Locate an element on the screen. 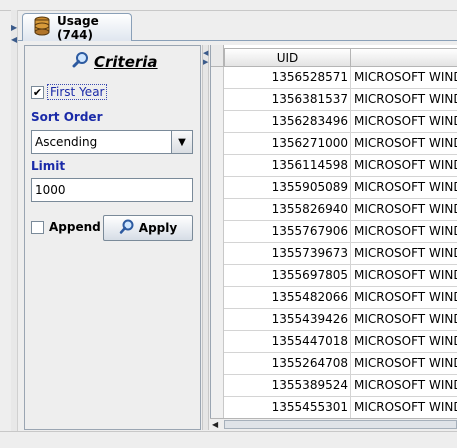 The width and height of the screenshot is (457, 448). horizontal-scrollbar: ◀ is located at coordinates (333, 424).